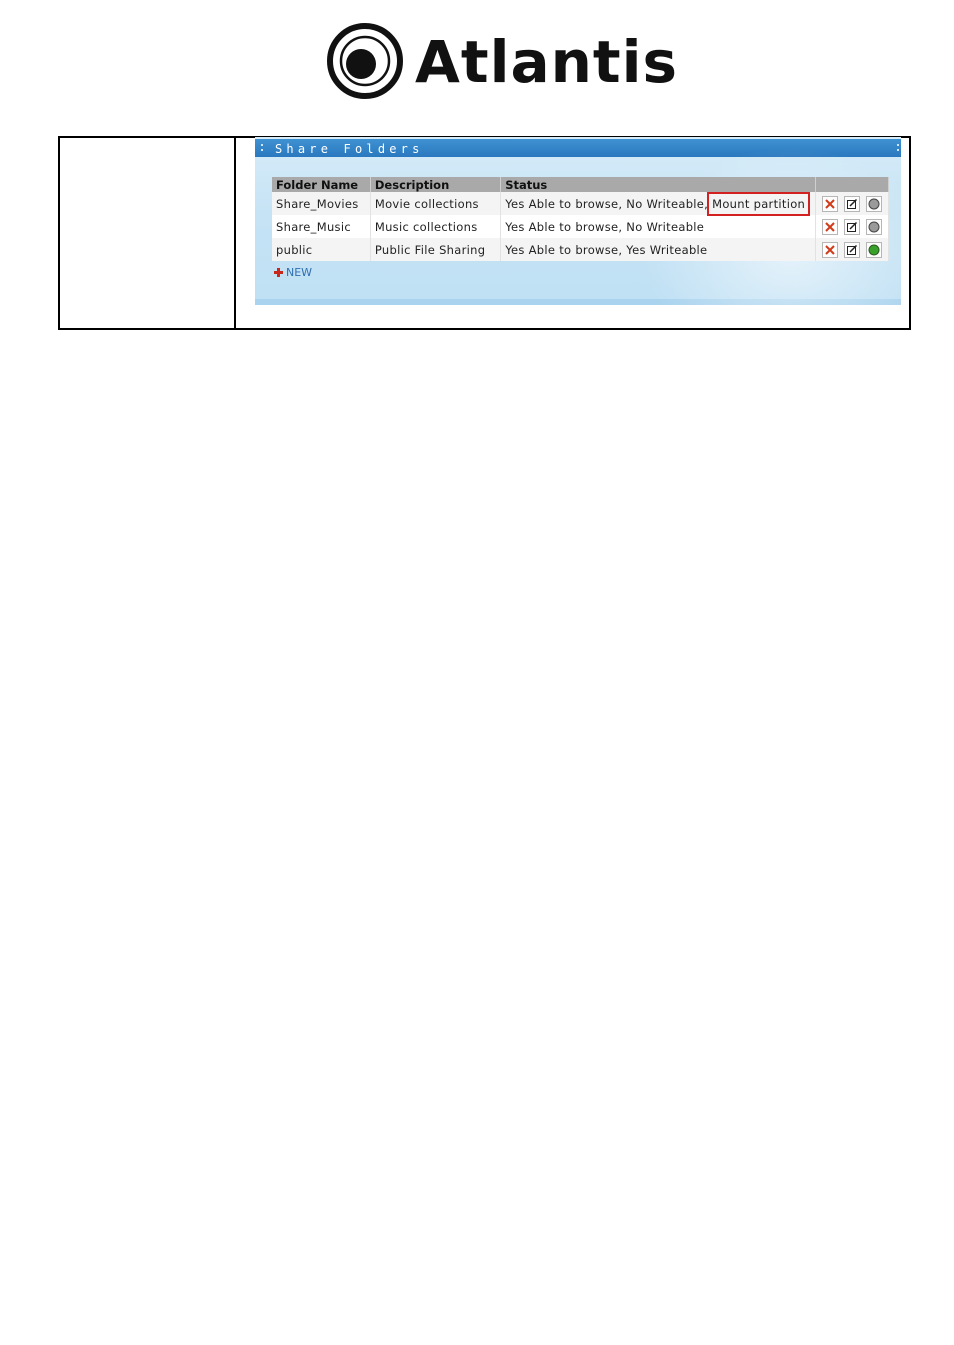  What do you see at coordinates (321, 249) in the screenshot?
I see `folder-name-cell: public` at bounding box center [321, 249].